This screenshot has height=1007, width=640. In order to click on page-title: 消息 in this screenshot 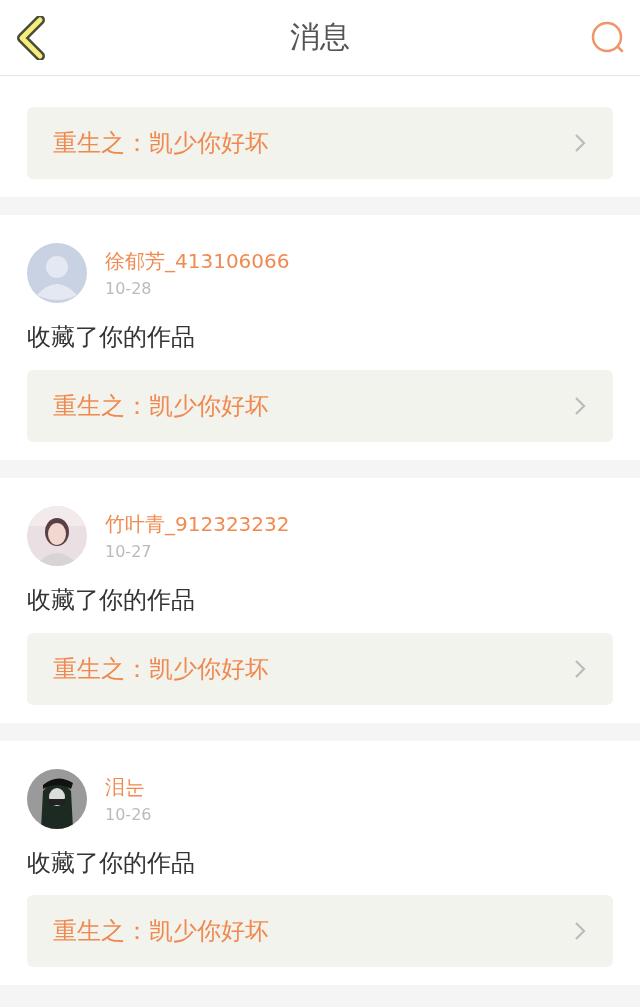, I will do `click(320, 37)`.